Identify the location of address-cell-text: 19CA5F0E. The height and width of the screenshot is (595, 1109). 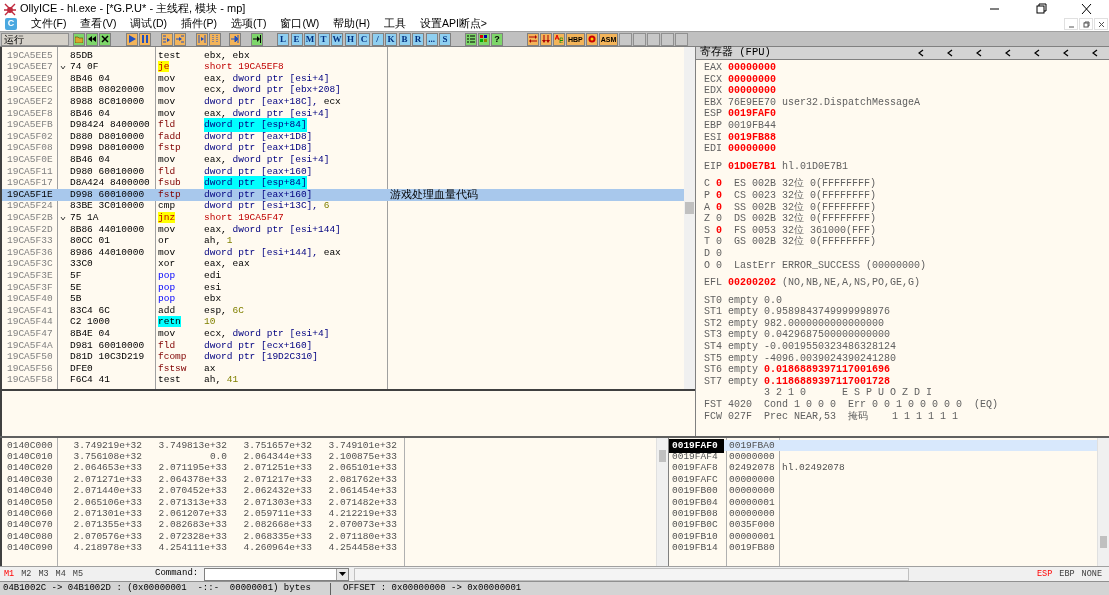
(30, 160).